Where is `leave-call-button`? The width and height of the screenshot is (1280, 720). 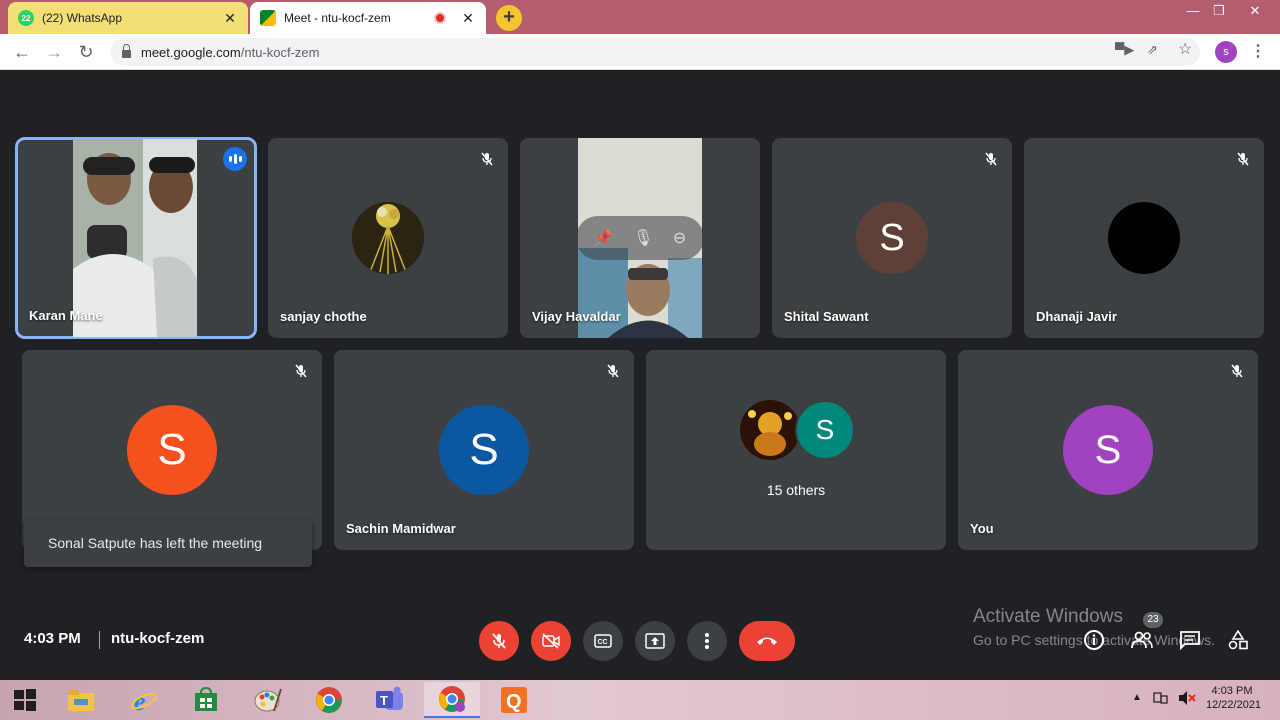
leave-call-button is located at coordinates (767, 641).